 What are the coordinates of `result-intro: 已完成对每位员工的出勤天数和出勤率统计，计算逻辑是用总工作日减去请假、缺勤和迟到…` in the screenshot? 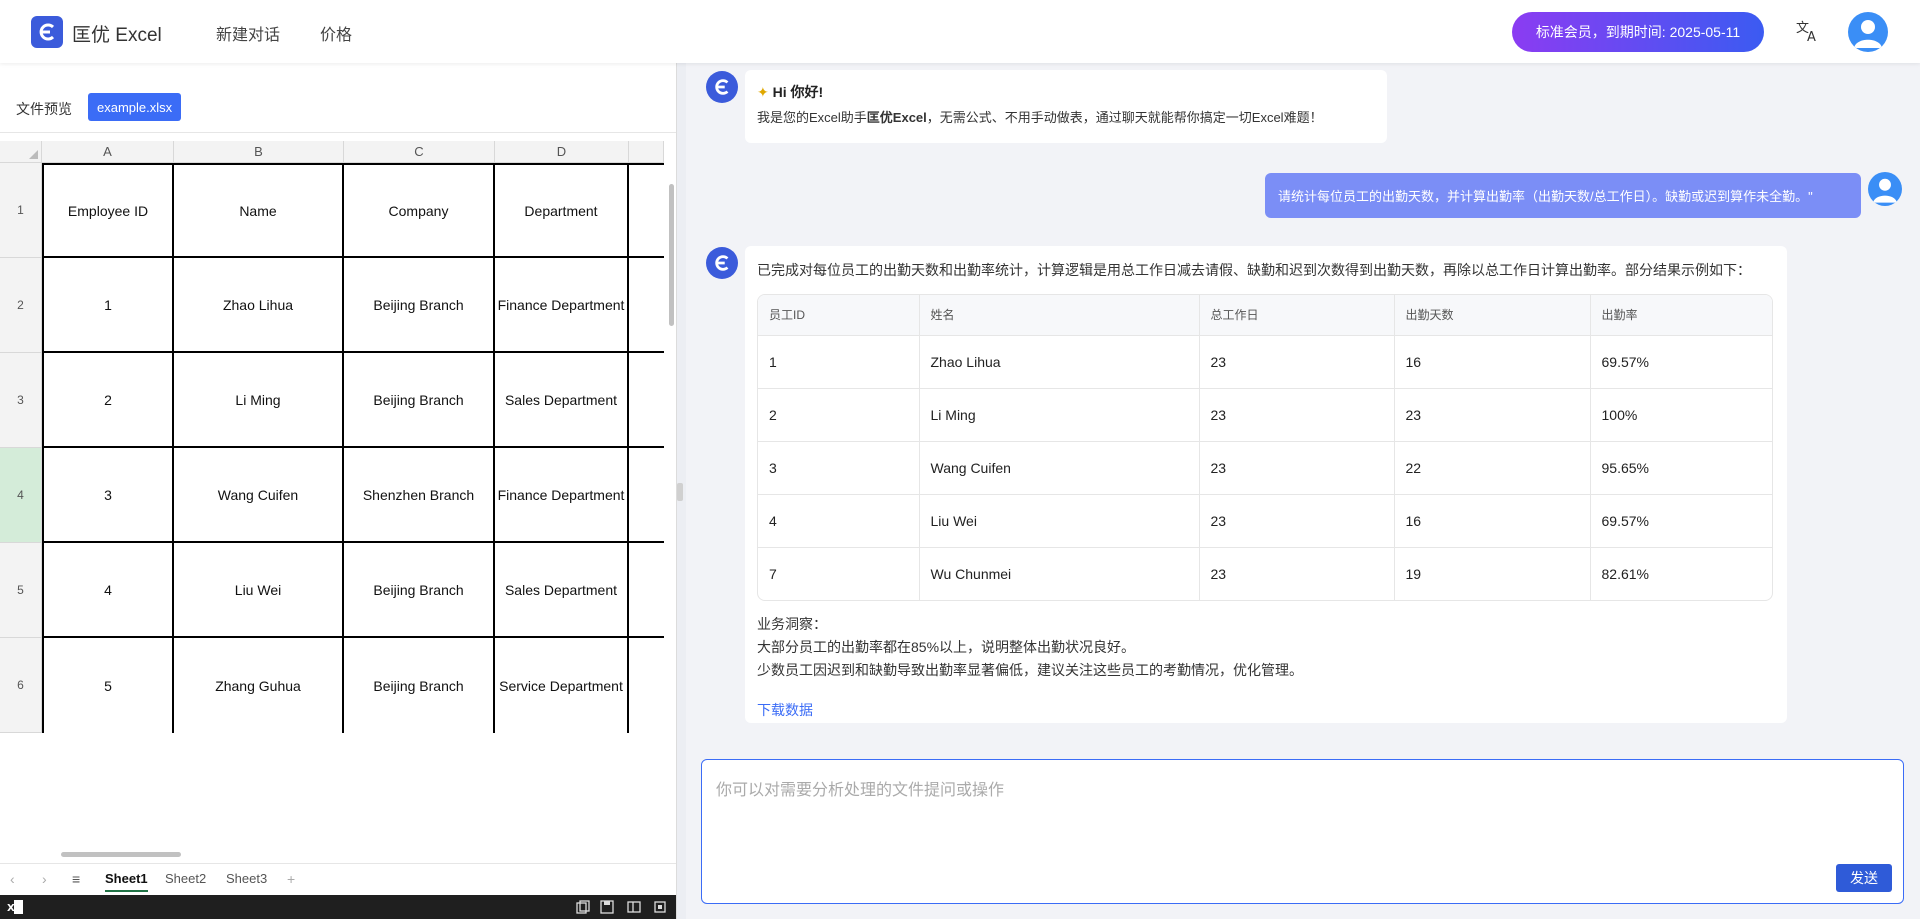 It's located at (1254, 270).